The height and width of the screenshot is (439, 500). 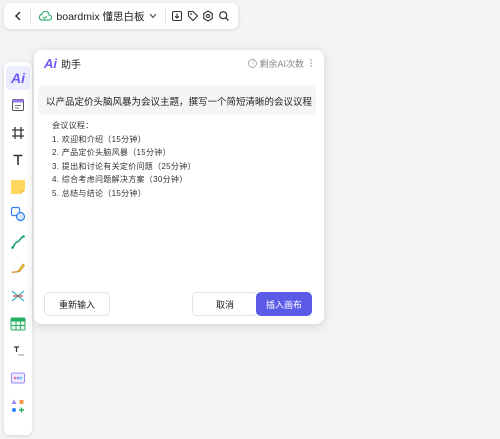 I want to click on board-title: boardmix 懂思白板, so click(x=100, y=16).